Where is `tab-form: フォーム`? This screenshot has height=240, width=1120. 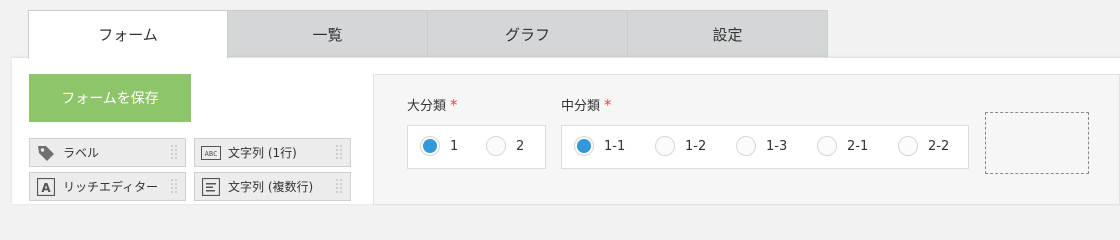
tab-form: フォーム is located at coordinates (128, 34).